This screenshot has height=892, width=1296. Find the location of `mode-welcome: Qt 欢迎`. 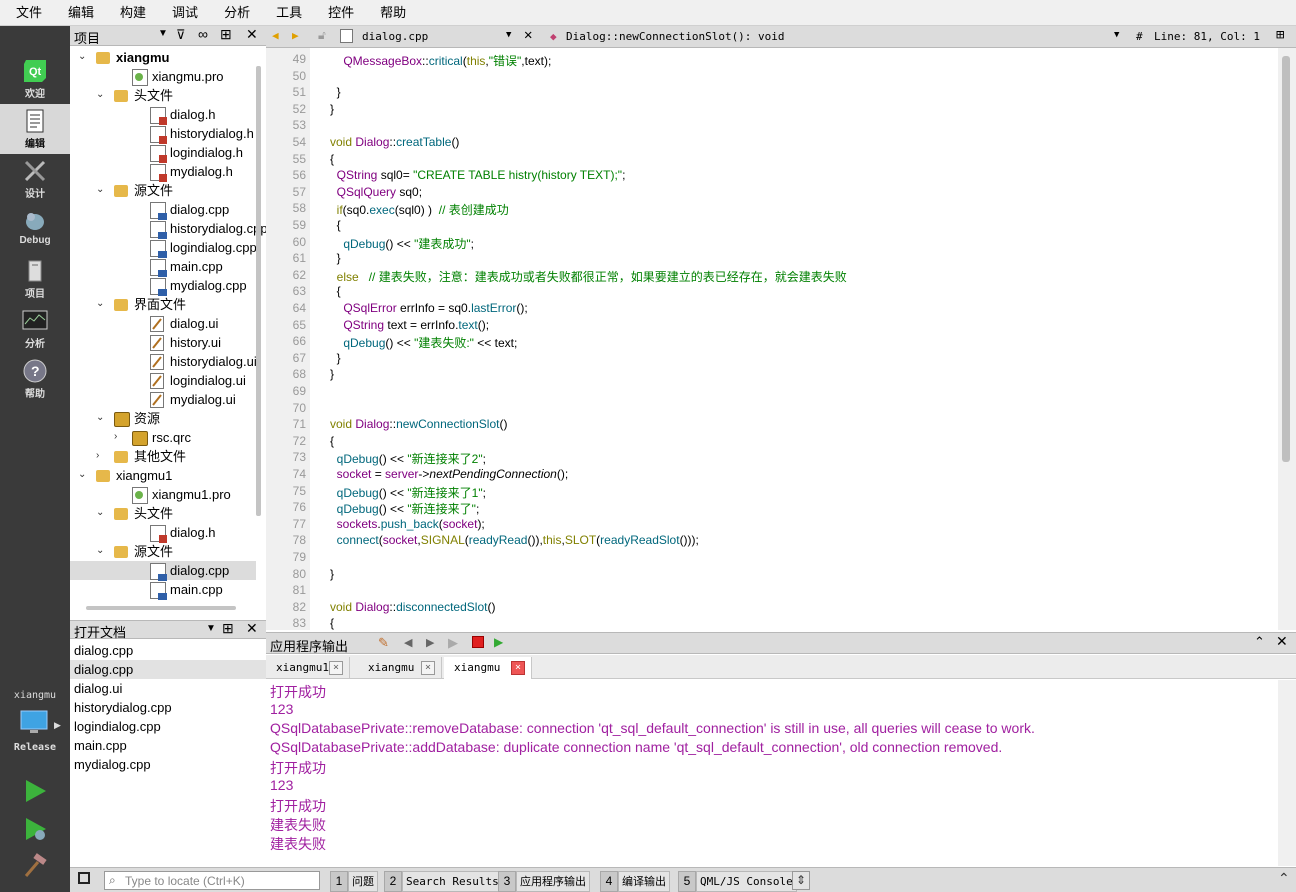

mode-welcome: Qt 欢迎 is located at coordinates (35, 79).